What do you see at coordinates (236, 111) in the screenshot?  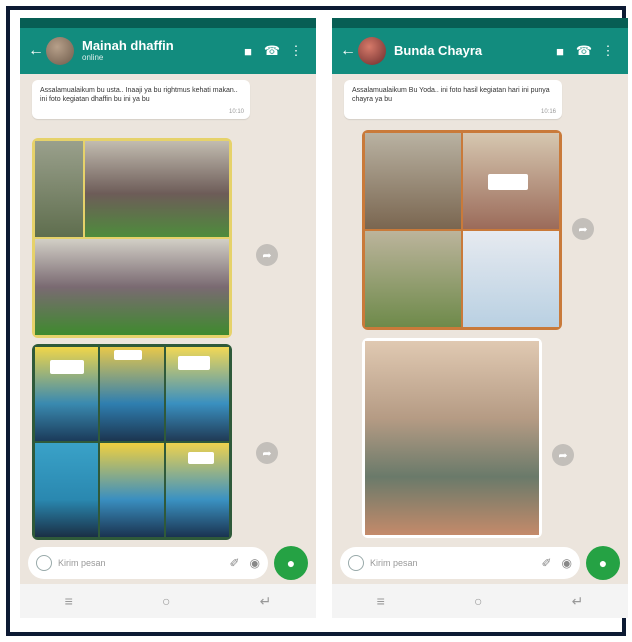 I see `message-time: 10:10` at bounding box center [236, 111].